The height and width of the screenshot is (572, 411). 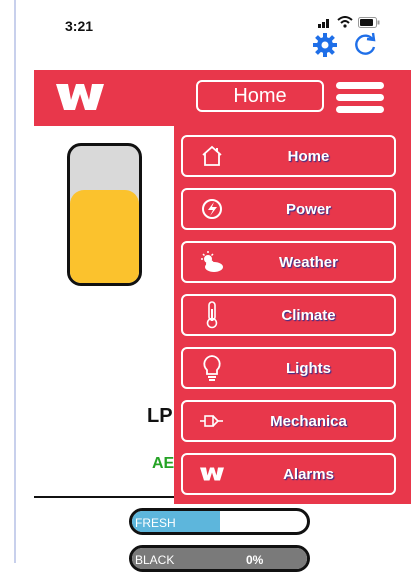 I want to click on tank-percent: 0%, so click(x=255, y=560).